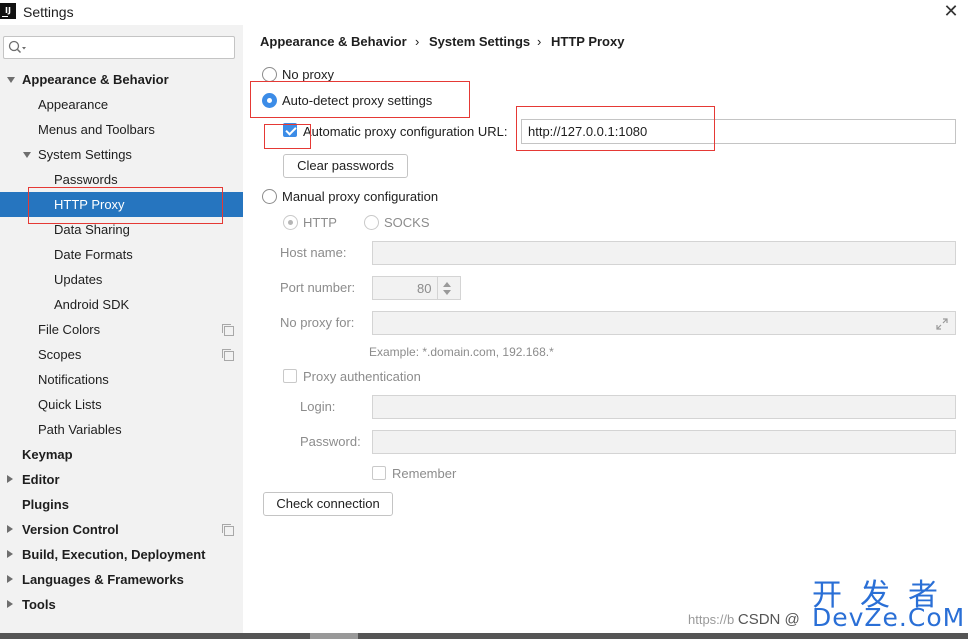 This screenshot has width=968, height=639. Describe the element at coordinates (345, 166) in the screenshot. I see `clear-passwords-button: Clear passwords` at that location.